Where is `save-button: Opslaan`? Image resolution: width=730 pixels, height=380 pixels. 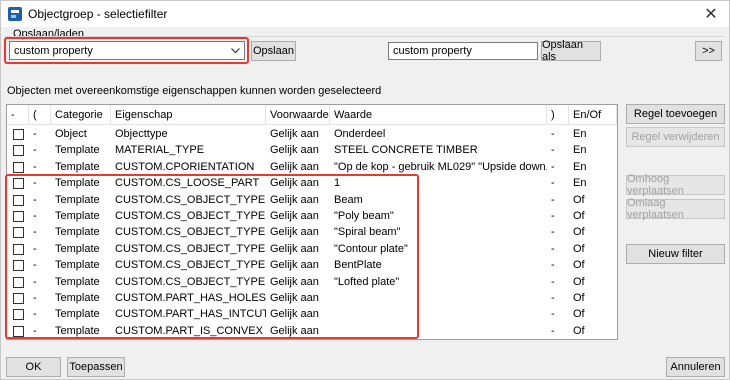
save-button: Opslaan is located at coordinates (273, 51).